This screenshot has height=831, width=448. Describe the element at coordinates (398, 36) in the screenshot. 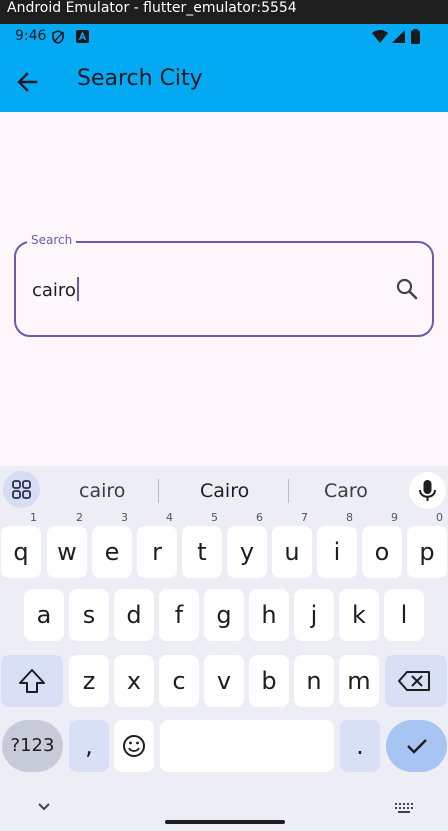

I see `cellular-signal-icon` at that location.